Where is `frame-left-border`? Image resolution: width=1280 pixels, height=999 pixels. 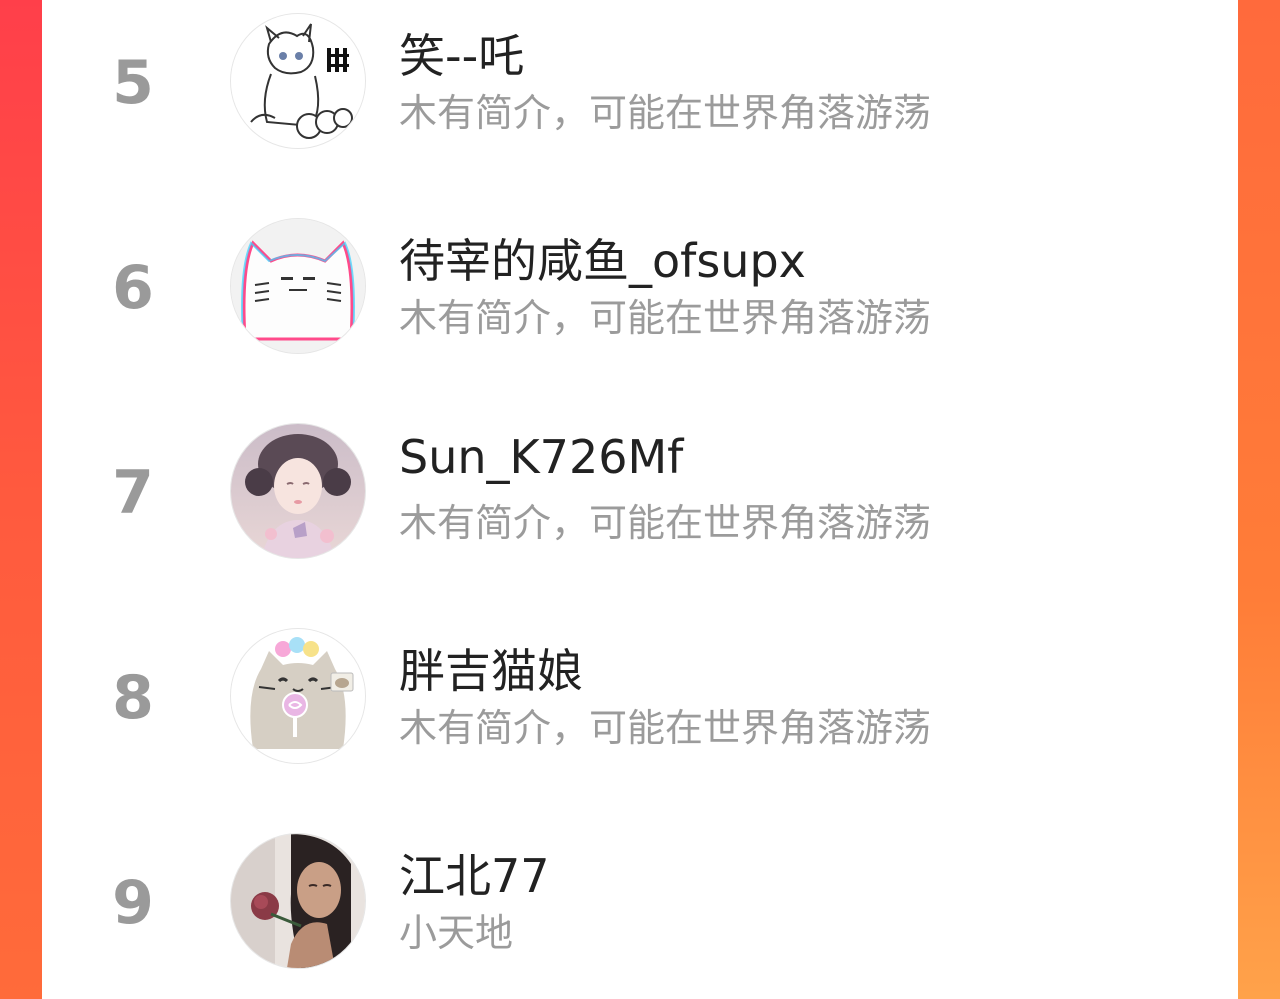
frame-left-border is located at coordinates (21, 499).